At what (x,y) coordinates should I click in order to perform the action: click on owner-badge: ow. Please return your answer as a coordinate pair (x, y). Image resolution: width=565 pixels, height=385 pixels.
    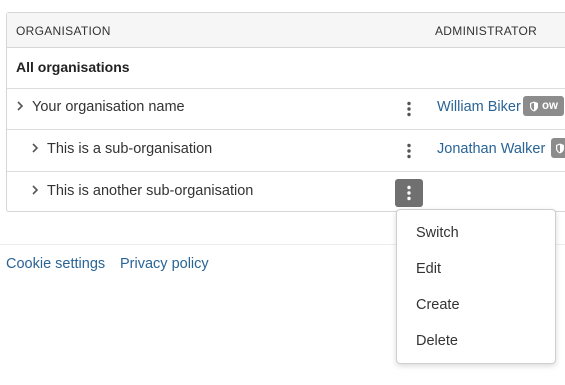
    Looking at the image, I should click on (543, 106).